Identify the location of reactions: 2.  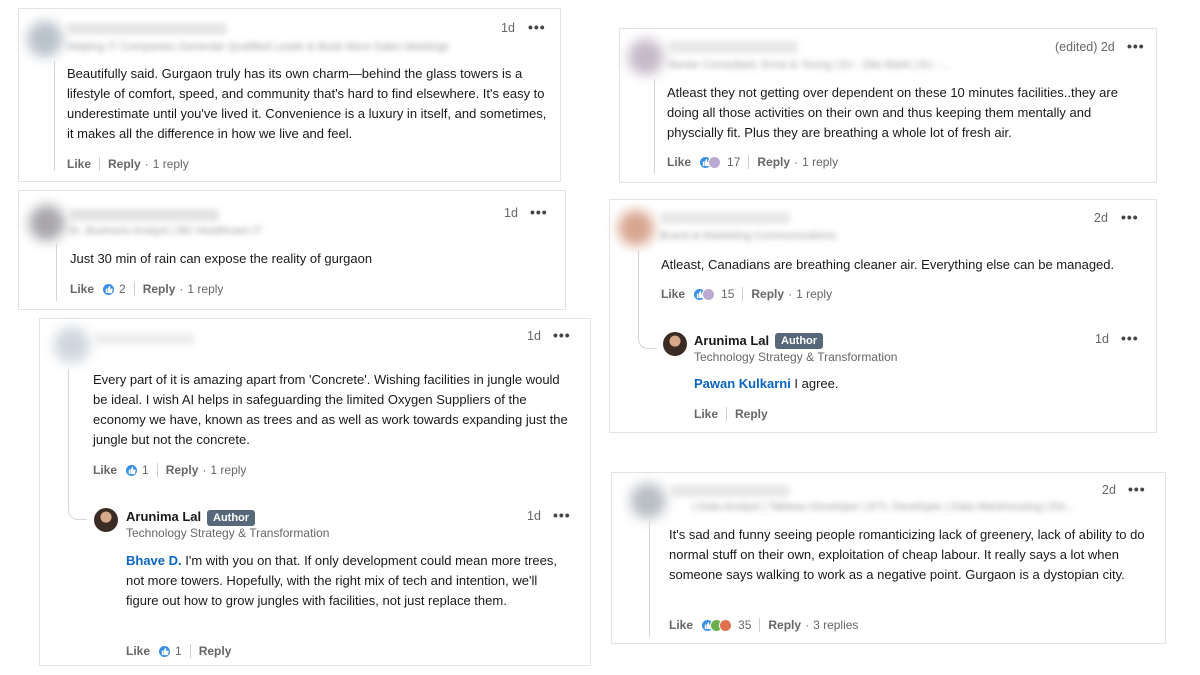
(114, 289).